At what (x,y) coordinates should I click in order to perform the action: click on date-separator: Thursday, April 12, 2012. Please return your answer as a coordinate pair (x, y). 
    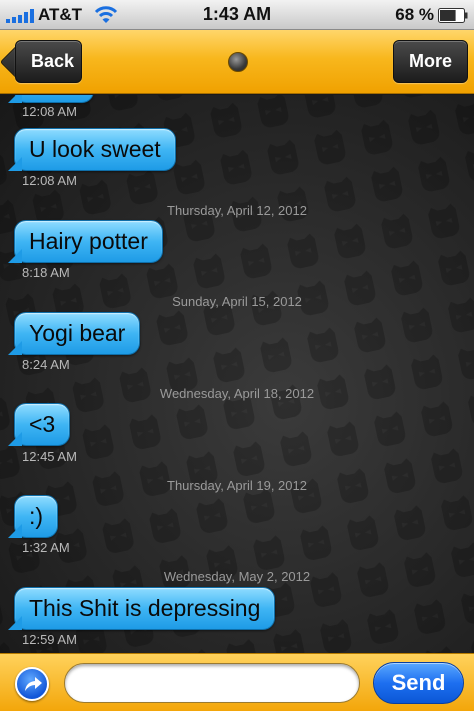
    Looking at the image, I should click on (237, 210).